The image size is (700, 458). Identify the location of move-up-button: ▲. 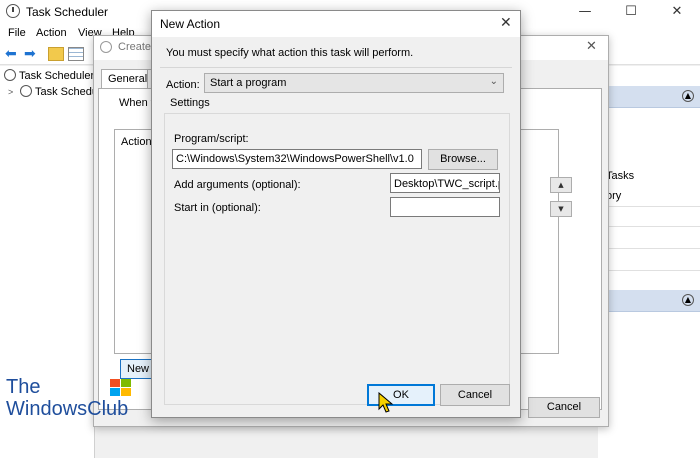
(561, 185).